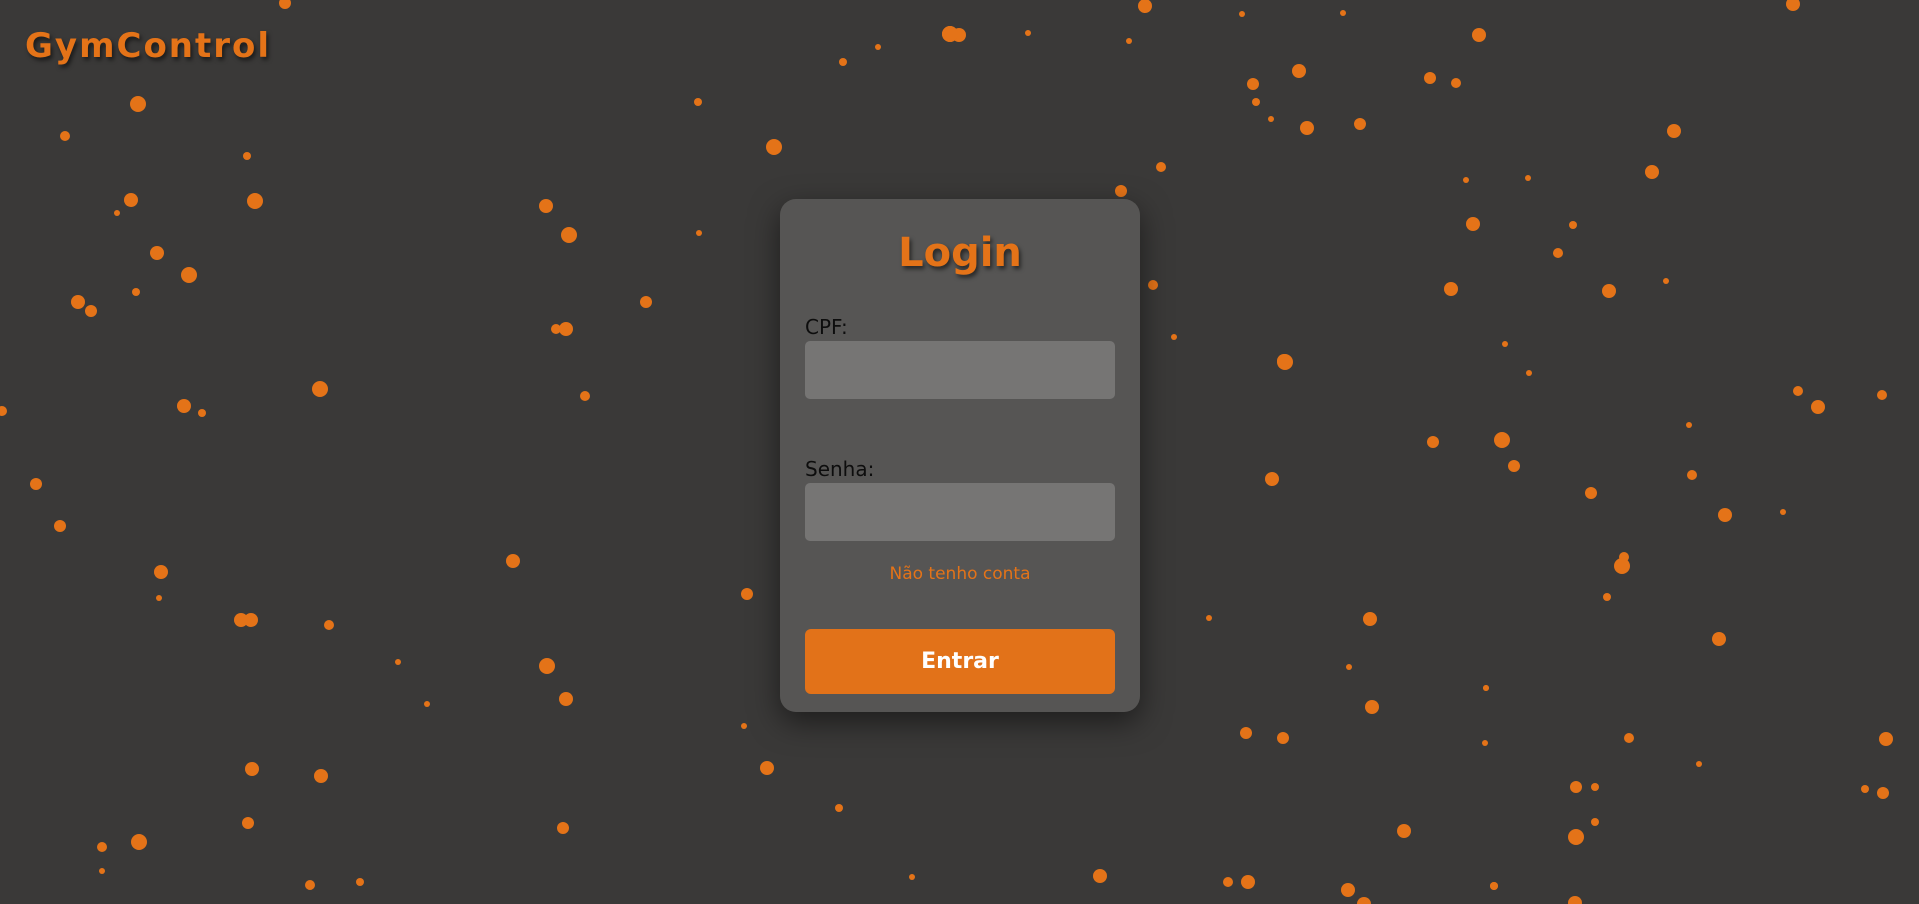 This screenshot has width=1919, height=904. I want to click on cpf-label: CPF:, so click(826, 327).